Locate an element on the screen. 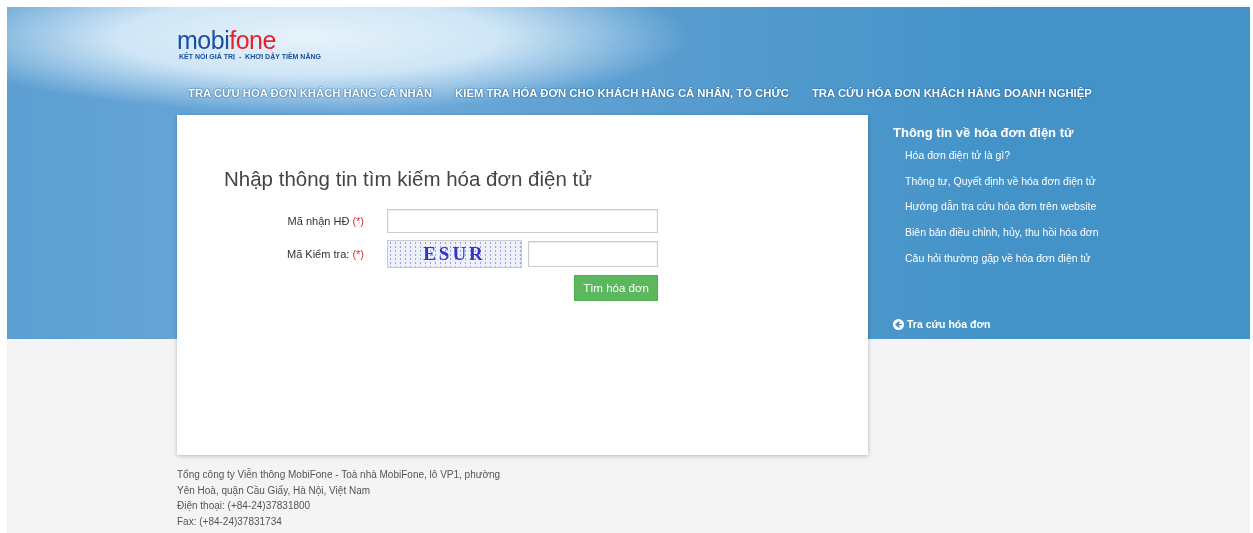 The width and height of the screenshot is (1253, 533). field-label: Mã nhận HĐ (*) is located at coordinates (325, 221).